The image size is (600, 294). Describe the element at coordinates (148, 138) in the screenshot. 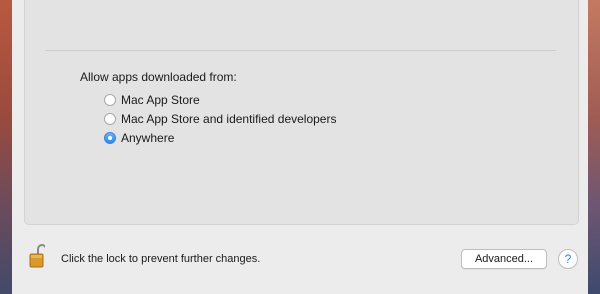

I see `radio-label: Anywhere` at that location.